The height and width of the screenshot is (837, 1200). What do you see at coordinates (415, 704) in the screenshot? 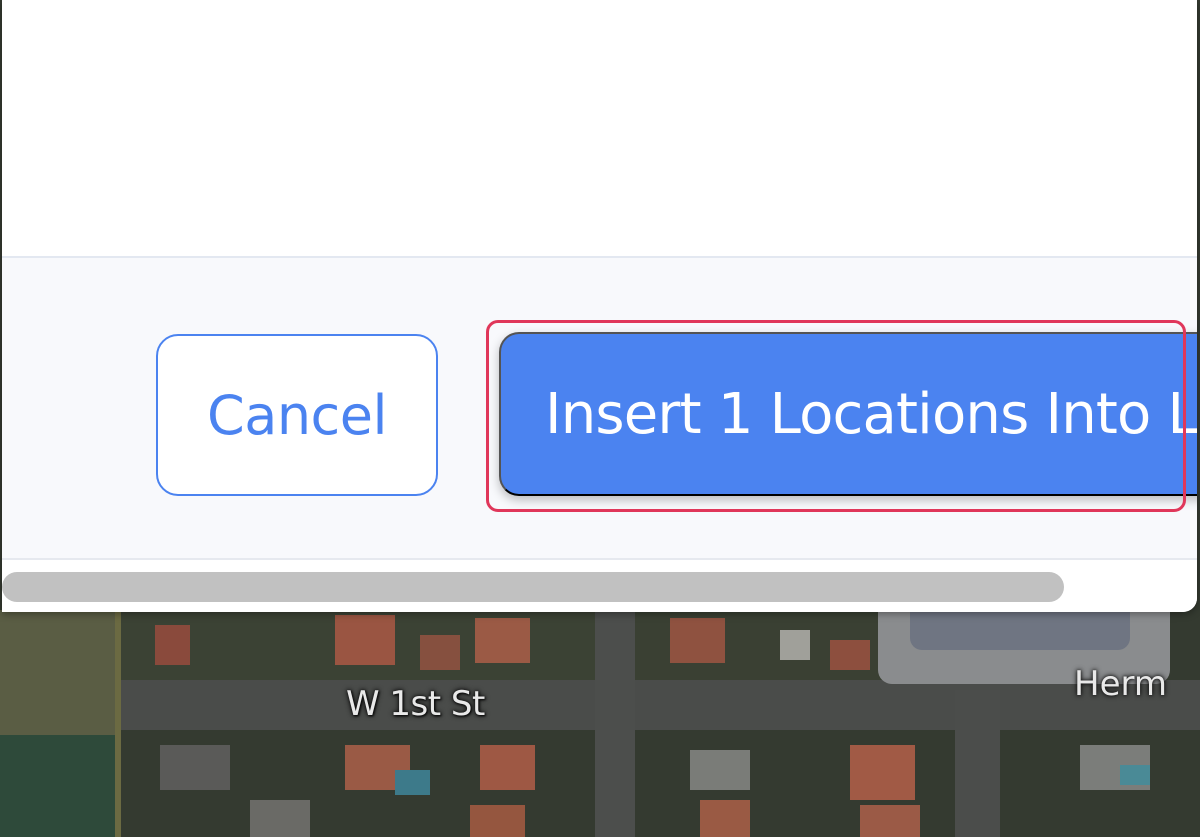
I see `street-label: W 1st St` at bounding box center [415, 704].